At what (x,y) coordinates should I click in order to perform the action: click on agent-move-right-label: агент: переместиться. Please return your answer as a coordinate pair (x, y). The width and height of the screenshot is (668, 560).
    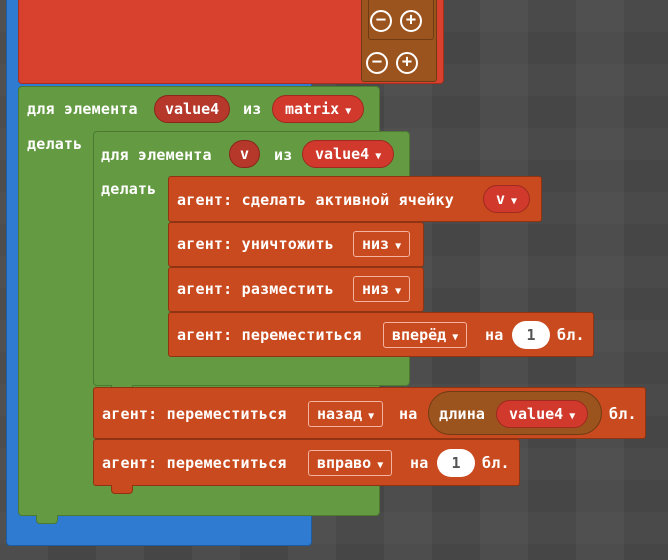
    Looking at the image, I should click on (194, 463).